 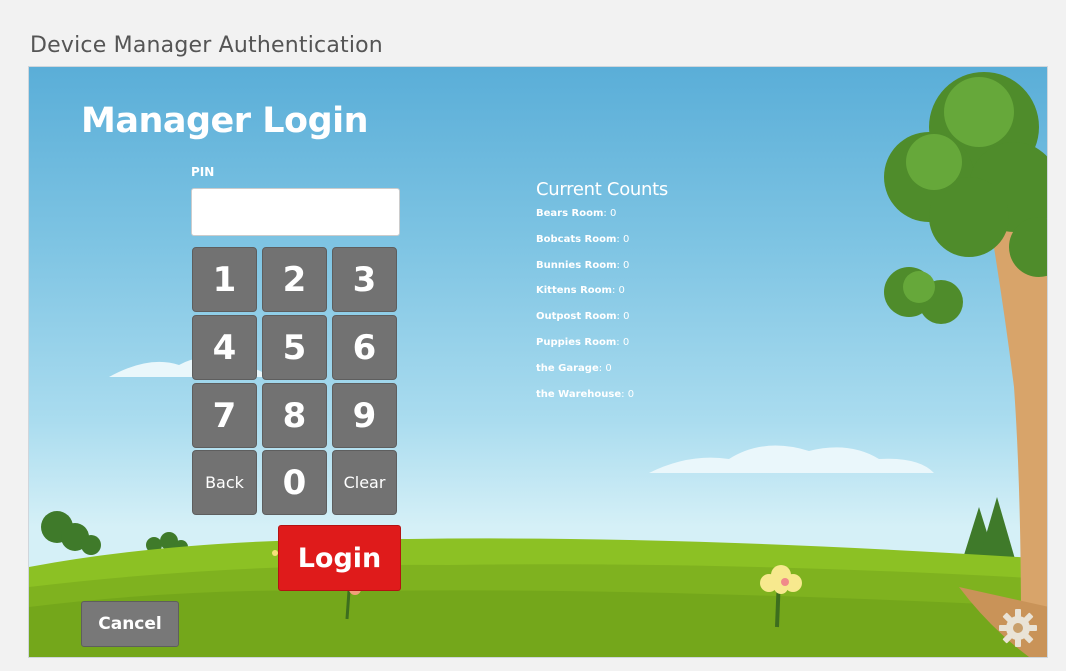 What do you see at coordinates (224, 482) in the screenshot?
I see `key-back: Back` at bounding box center [224, 482].